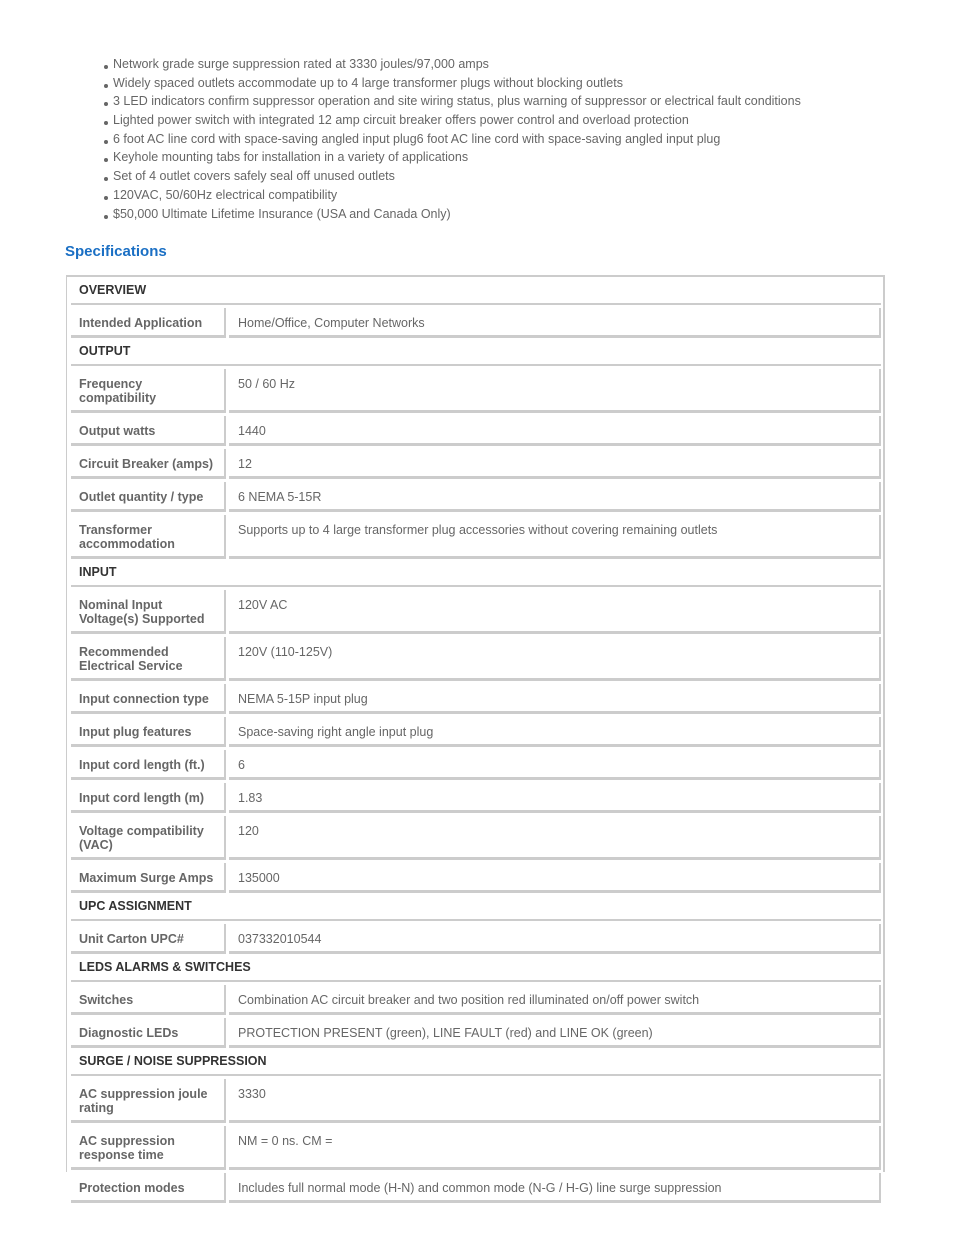 The image size is (954, 1235). I want to click on spec-label: AC suppression joule rating, so click(148, 1101).